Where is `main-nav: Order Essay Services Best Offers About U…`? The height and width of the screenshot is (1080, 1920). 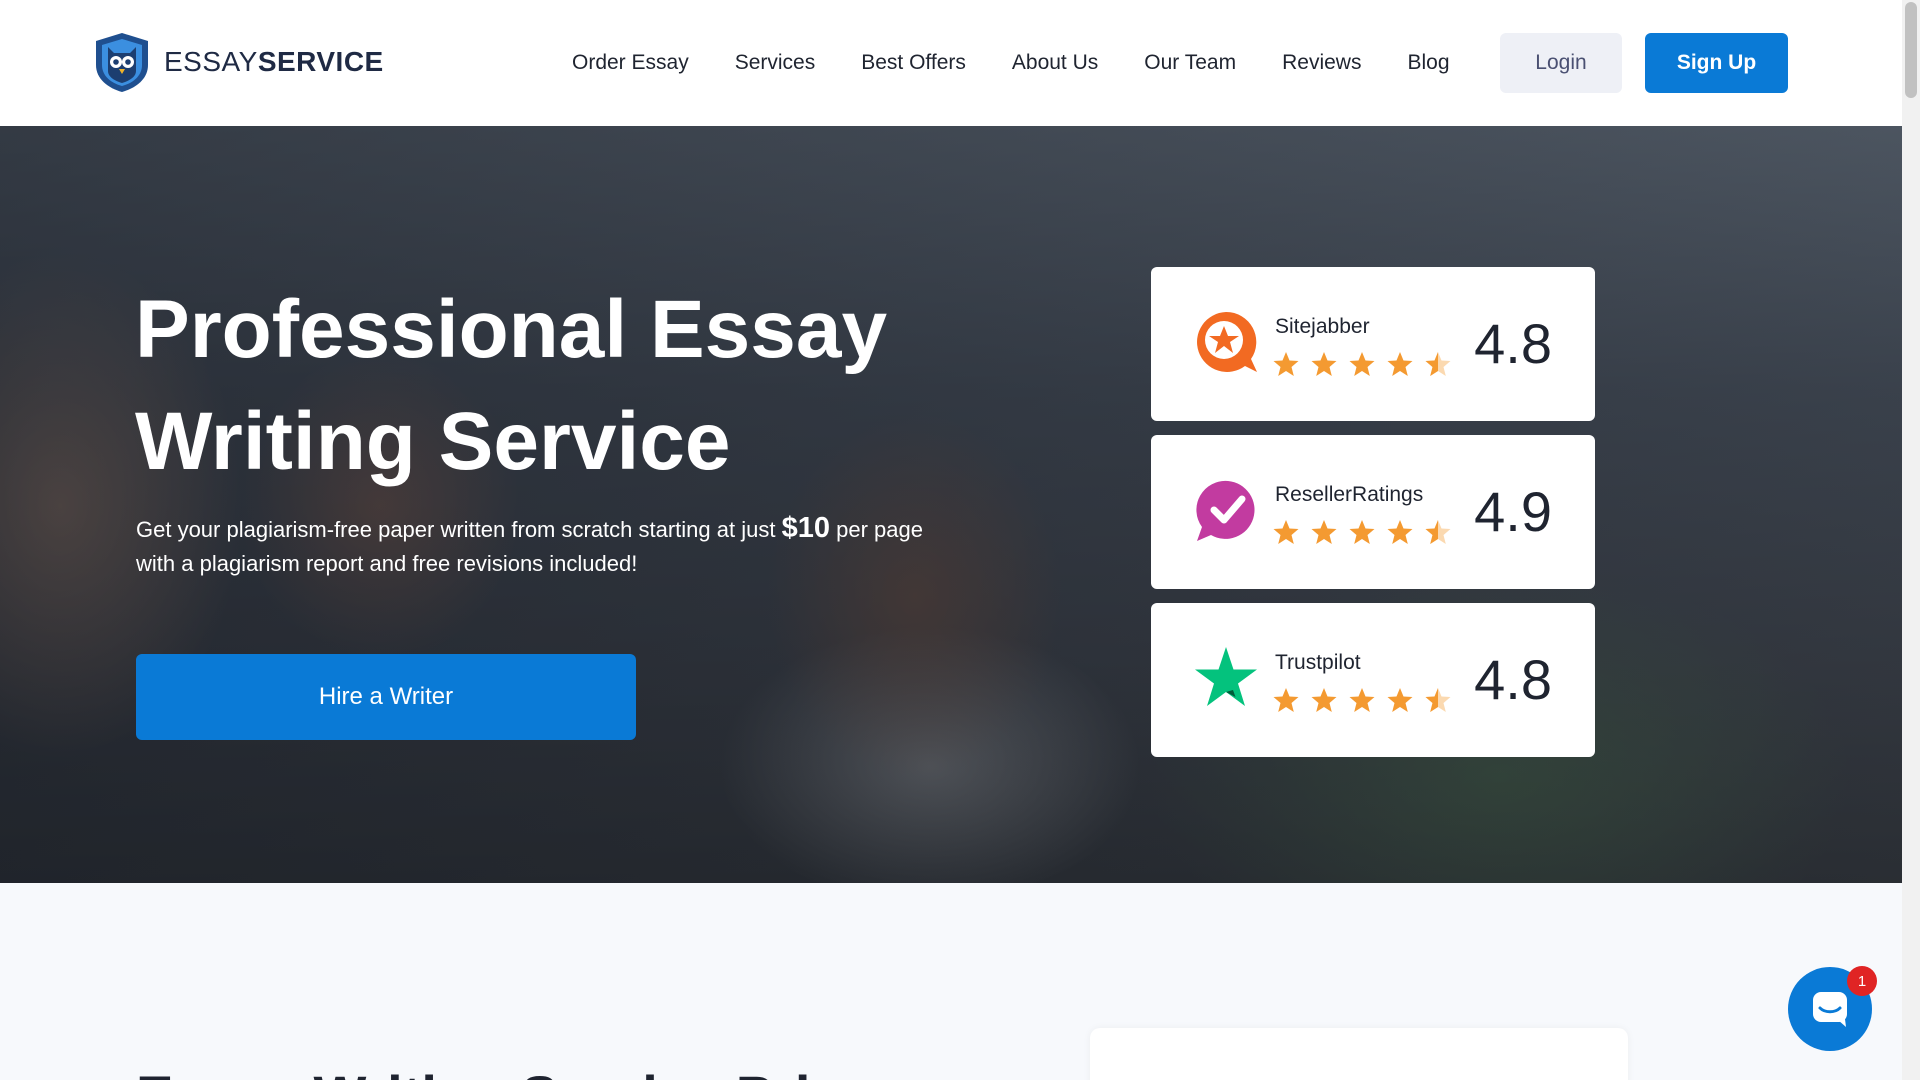
main-nav: Order Essay Services Best Offers About U… is located at coordinates (1011, 63).